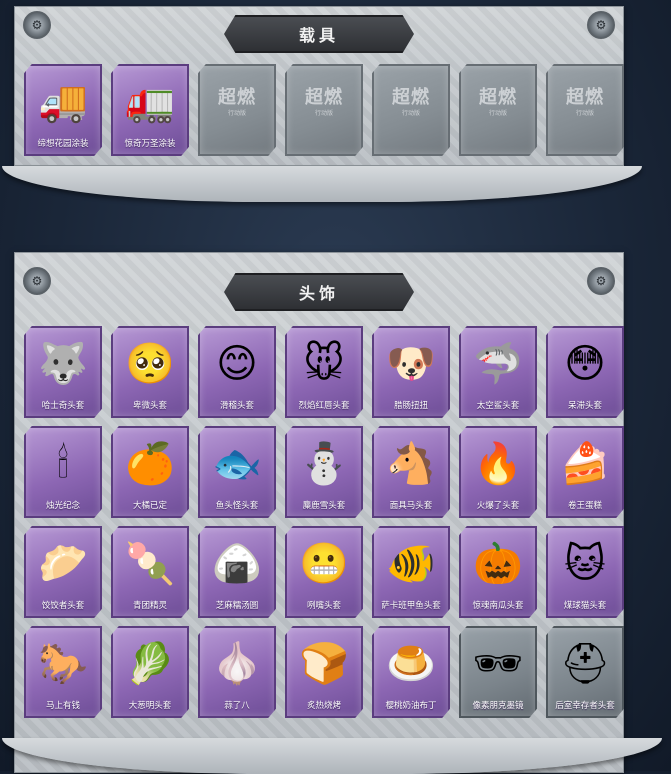 The height and width of the screenshot is (774, 671). What do you see at coordinates (150, 364) in the screenshot?
I see `humble-face-mask-icon: 🥺` at bounding box center [150, 364].